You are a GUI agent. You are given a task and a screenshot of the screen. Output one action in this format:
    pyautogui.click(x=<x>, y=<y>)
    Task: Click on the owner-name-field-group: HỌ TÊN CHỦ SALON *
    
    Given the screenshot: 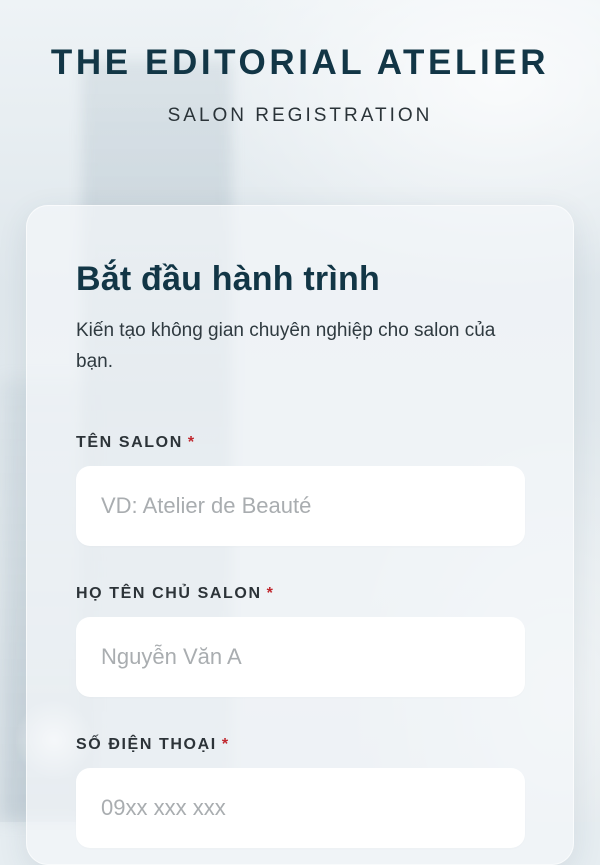 What is the action you would take?
    pyautogui.click(x=300, y=640)
    